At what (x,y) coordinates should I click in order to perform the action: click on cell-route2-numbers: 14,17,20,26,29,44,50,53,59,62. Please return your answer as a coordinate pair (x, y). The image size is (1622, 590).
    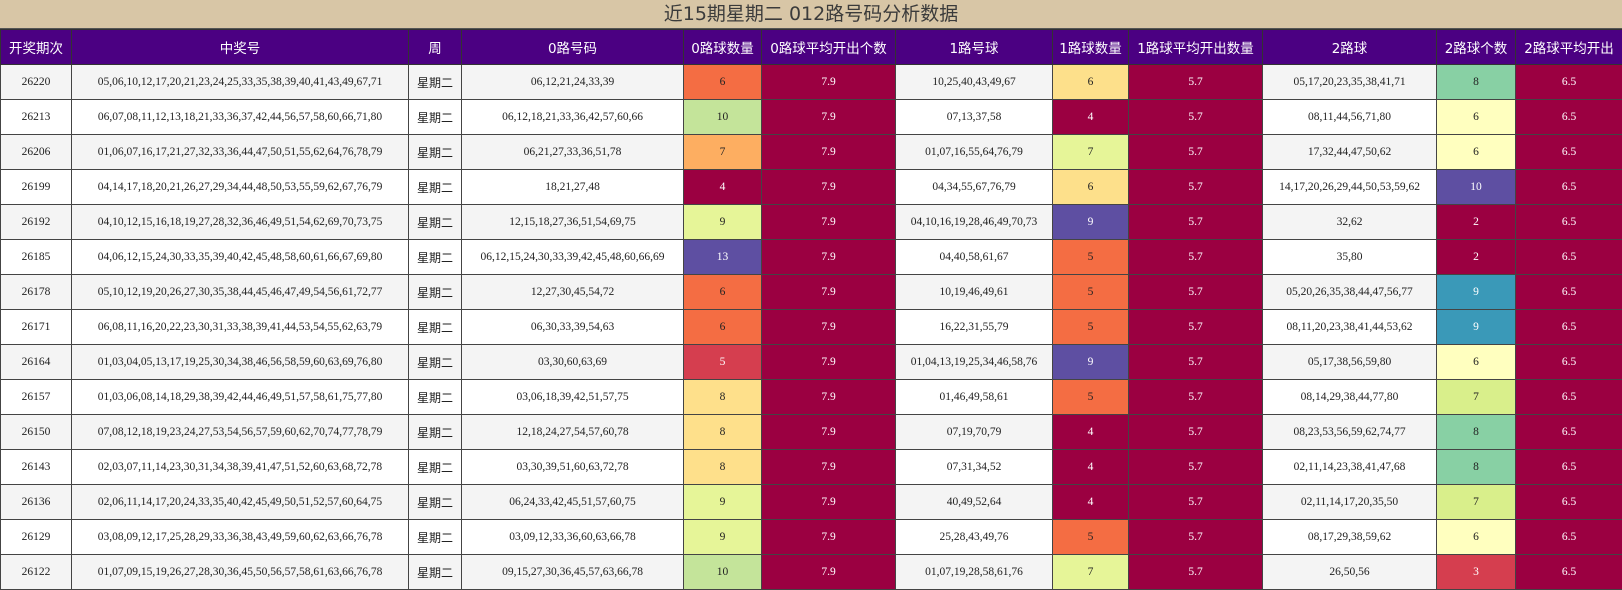
    Looking at the image, I should click on (1350, 187).